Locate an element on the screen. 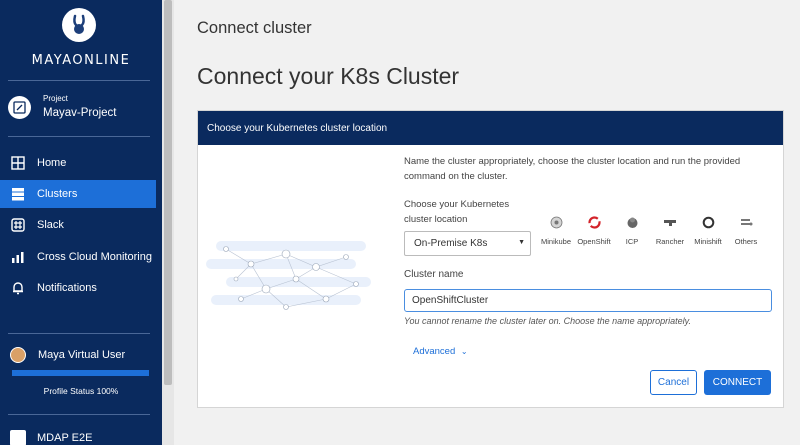 The width and height of the screenshot is (800, 445). chevron-down-icon: ▼ is located at coordinates (521, 242).